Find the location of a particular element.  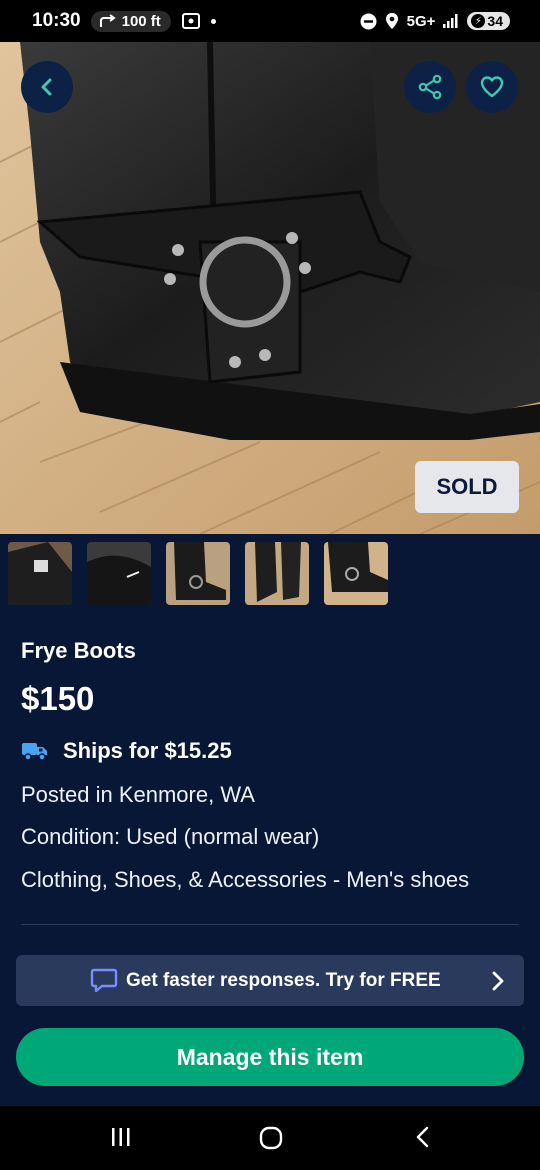

location-icon is located at coordinates (391, 21).